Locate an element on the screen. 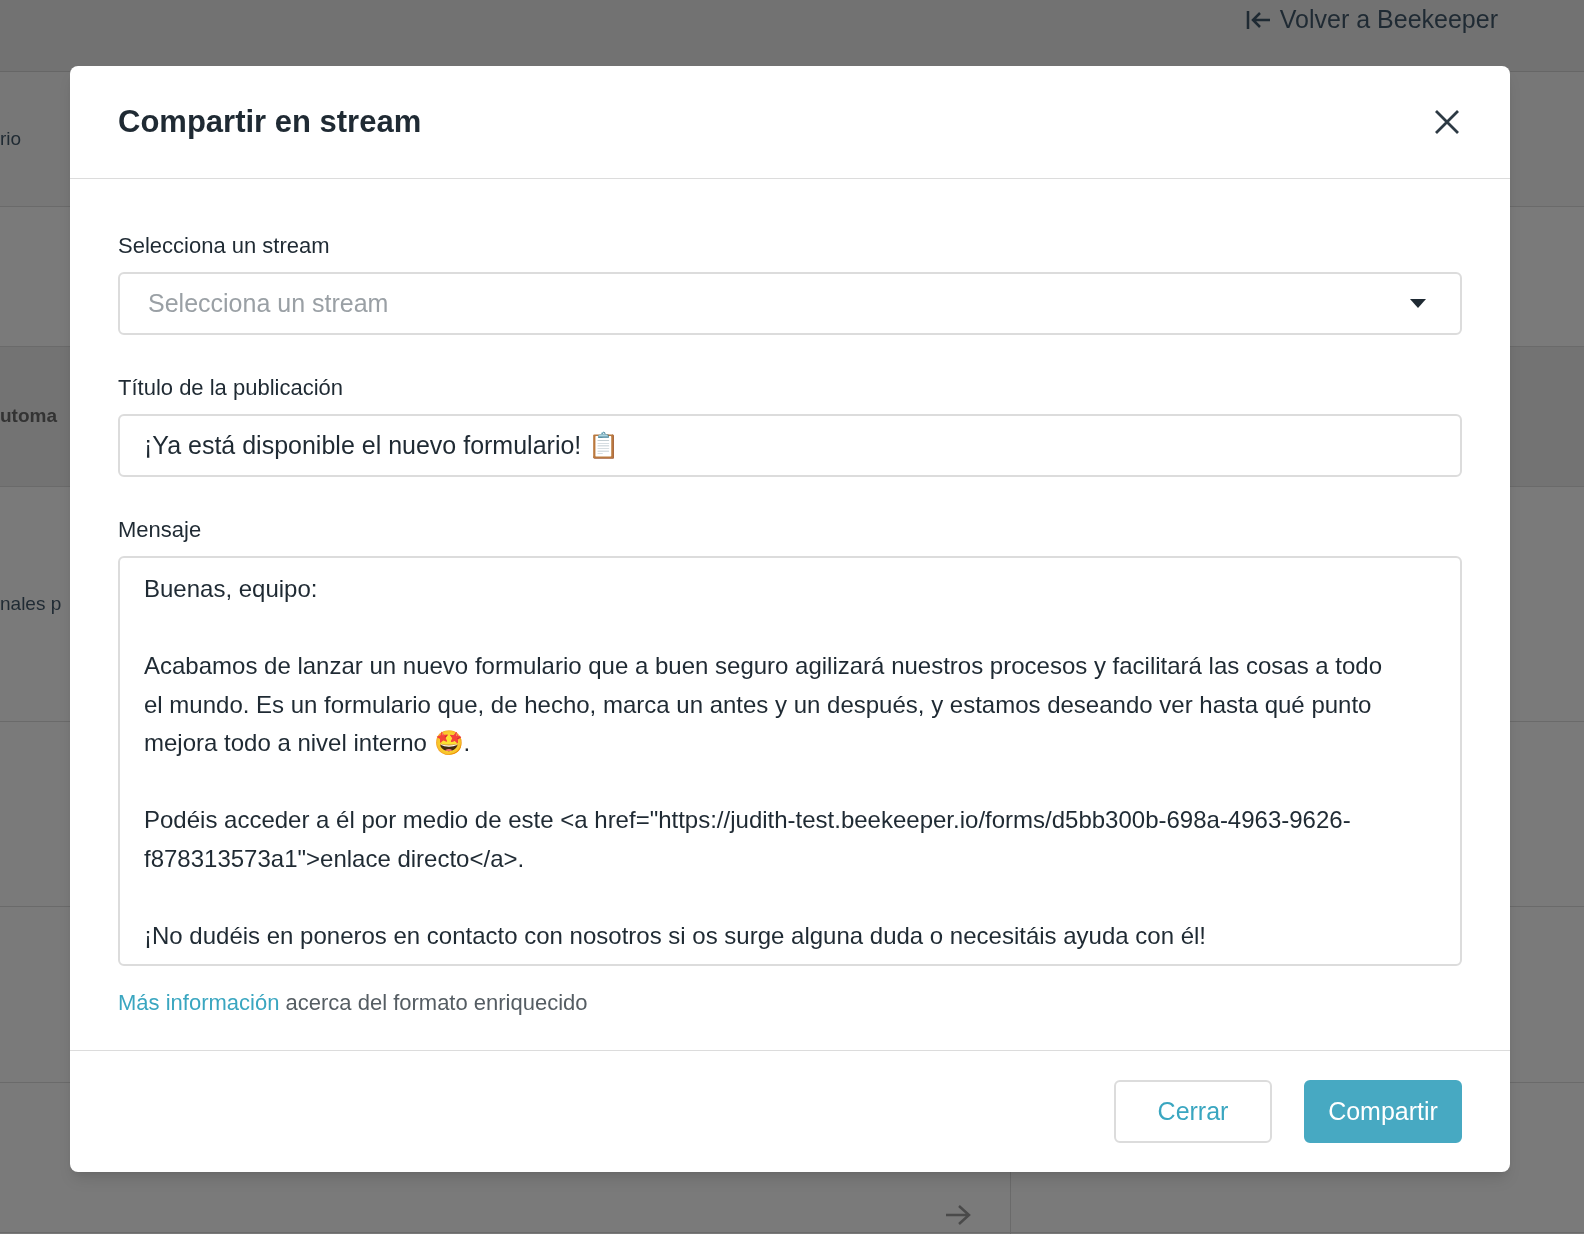 The width and height of the screenshot is (1584, 1234). help-text: Más información acerca del formato enriquecido is located at coordinates (353, 1003).